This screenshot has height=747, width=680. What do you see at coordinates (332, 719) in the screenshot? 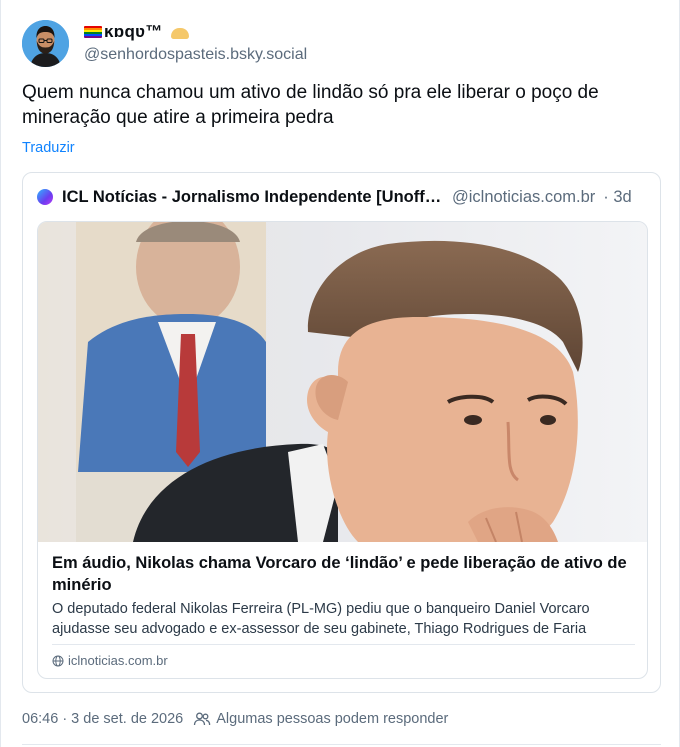
I see `reply-setting: Algumas pessoas podem responder` at bounding box center [332, 719].